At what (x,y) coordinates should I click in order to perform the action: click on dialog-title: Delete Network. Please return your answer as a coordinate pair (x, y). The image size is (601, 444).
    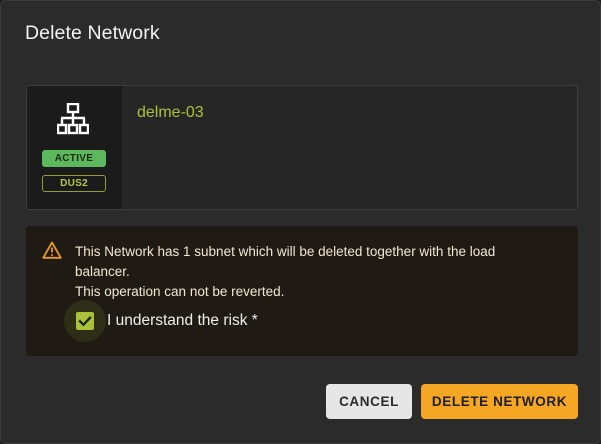
    Looking at the image, I should click on (92, 33).